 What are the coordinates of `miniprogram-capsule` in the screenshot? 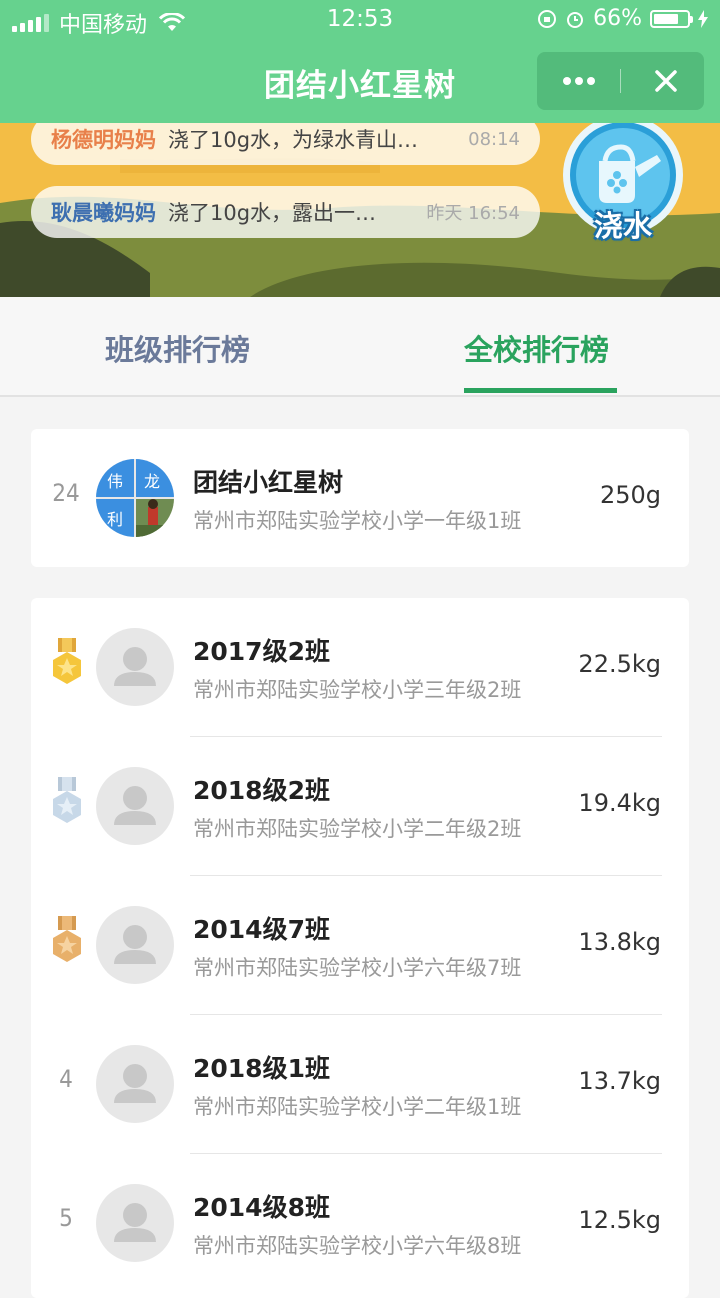 It's located at (620, 81).